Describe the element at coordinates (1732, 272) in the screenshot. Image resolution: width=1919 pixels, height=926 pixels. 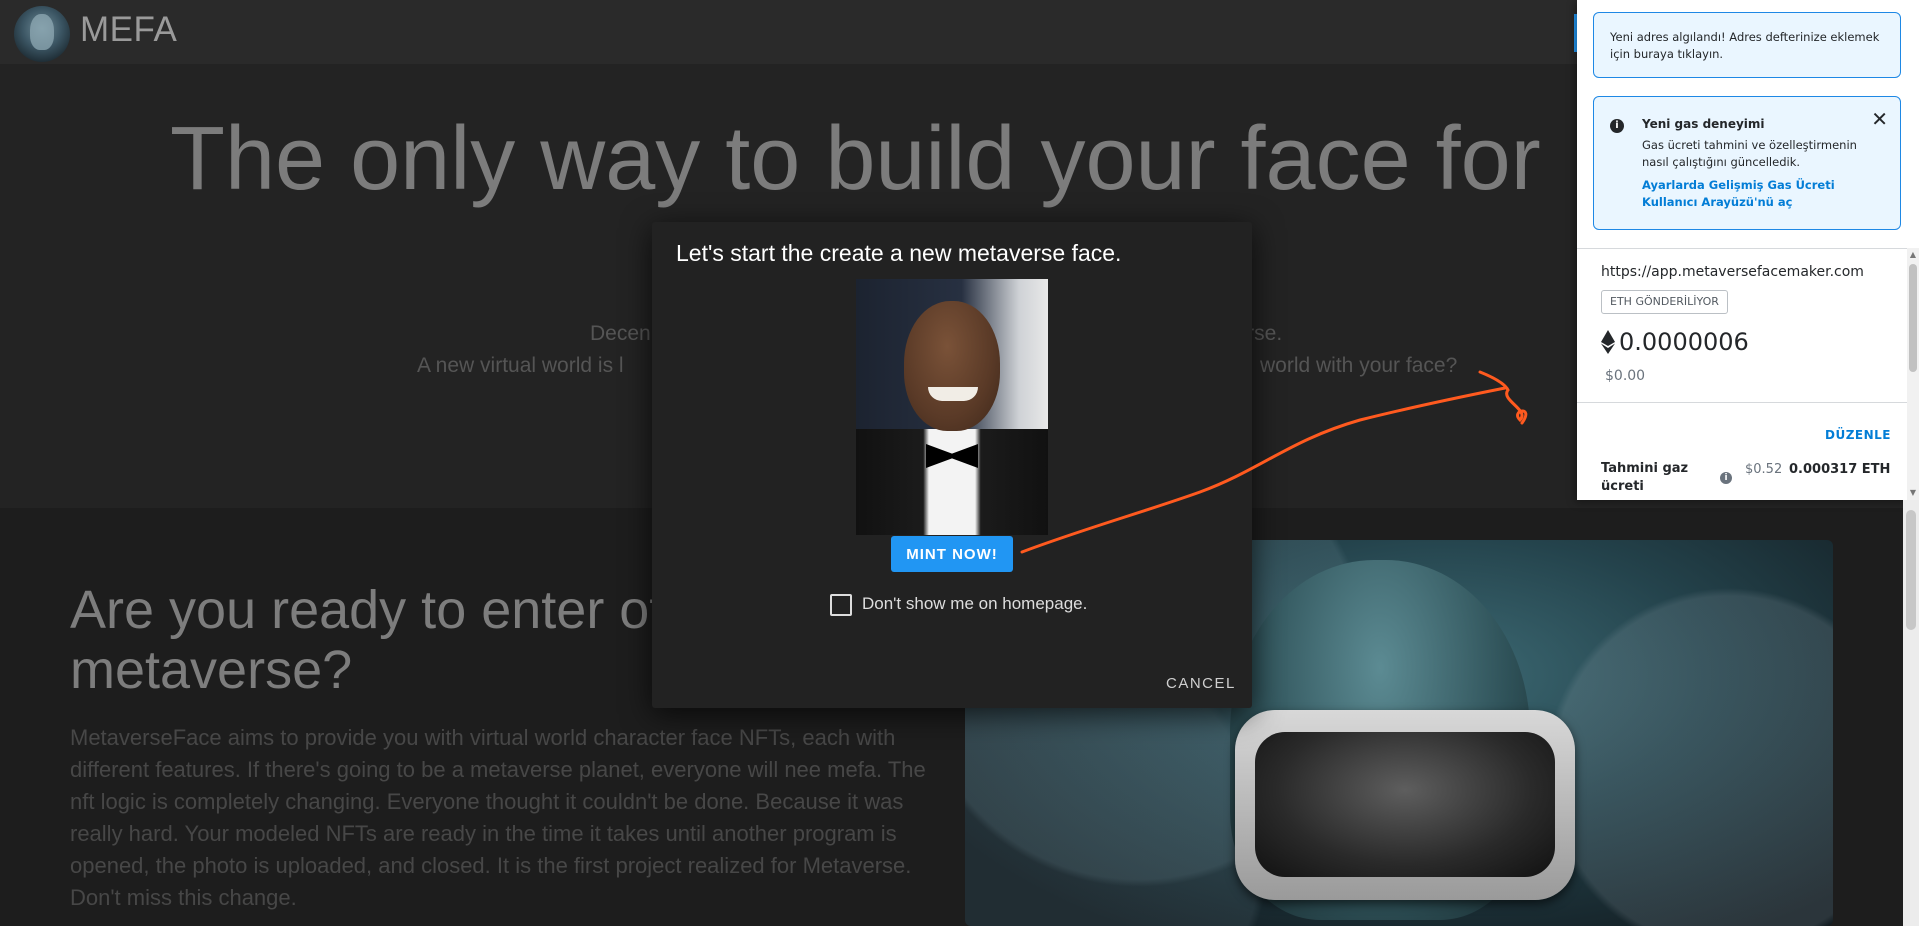
I see `request-origin: https://app.metaversefacemaker.com` at that location.